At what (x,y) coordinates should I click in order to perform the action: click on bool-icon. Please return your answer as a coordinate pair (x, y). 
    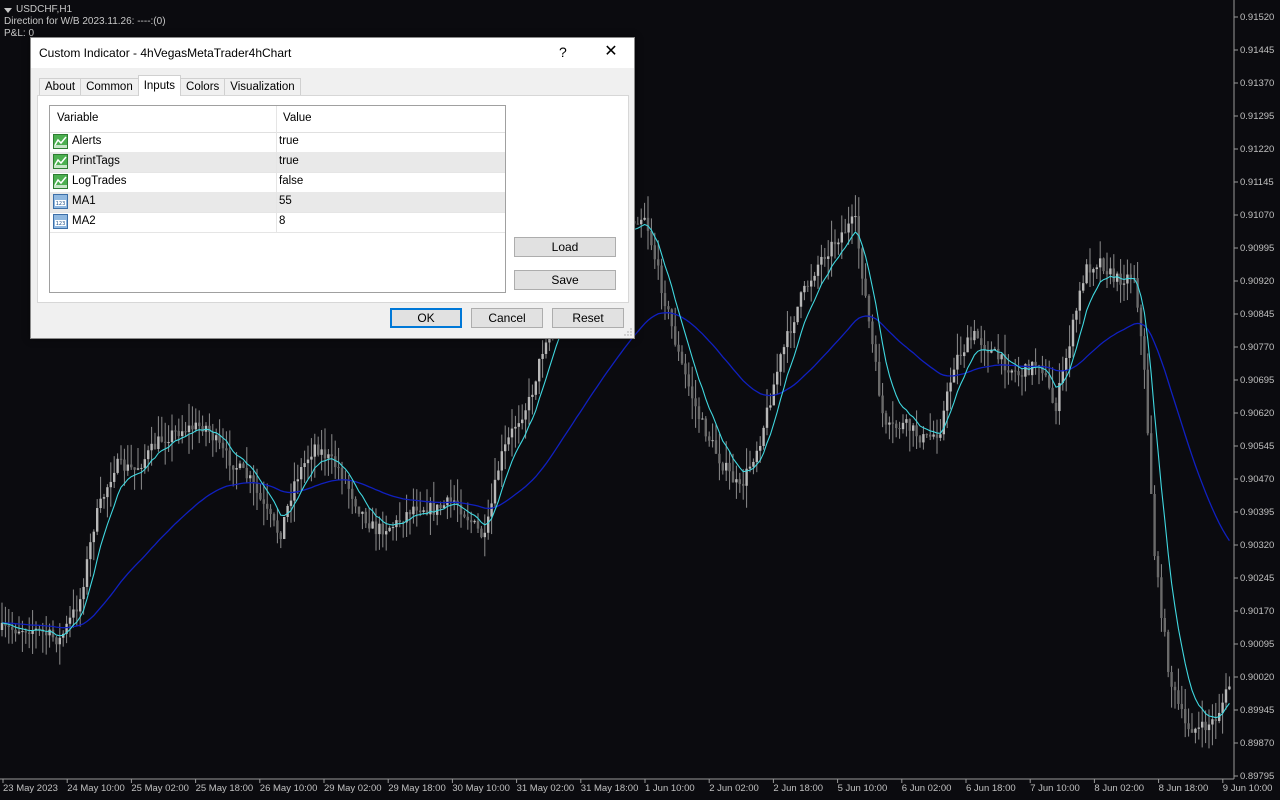
    Looking at the image, I should click on (60, 181).